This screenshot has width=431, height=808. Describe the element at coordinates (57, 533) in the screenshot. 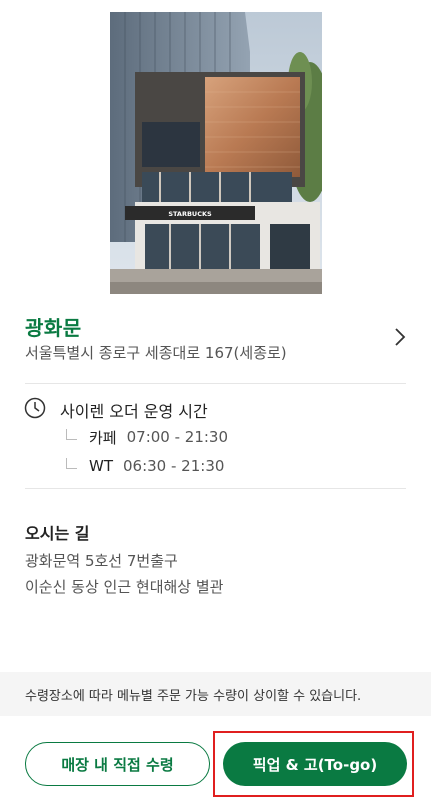

I see `directions-title: 오시는 길` at that location.